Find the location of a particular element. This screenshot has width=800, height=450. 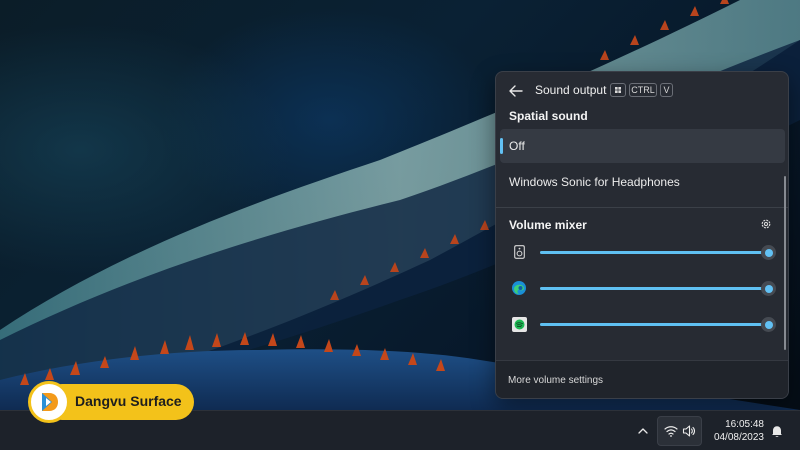

clock-date: 04/08/2023 is located at coordinates (738, 437).